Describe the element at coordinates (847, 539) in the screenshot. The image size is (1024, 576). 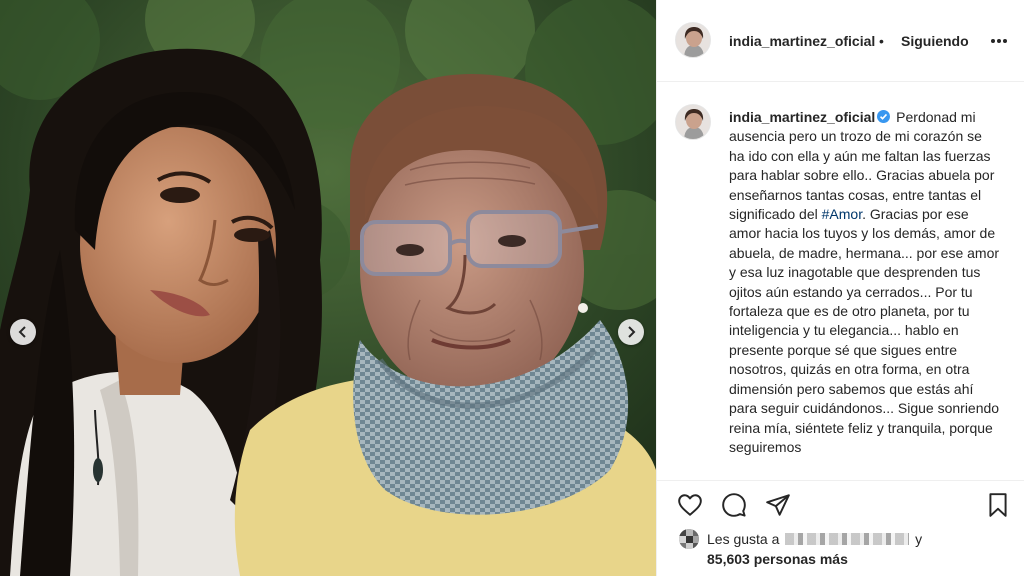
I see `blurred-liker-name` at that location.